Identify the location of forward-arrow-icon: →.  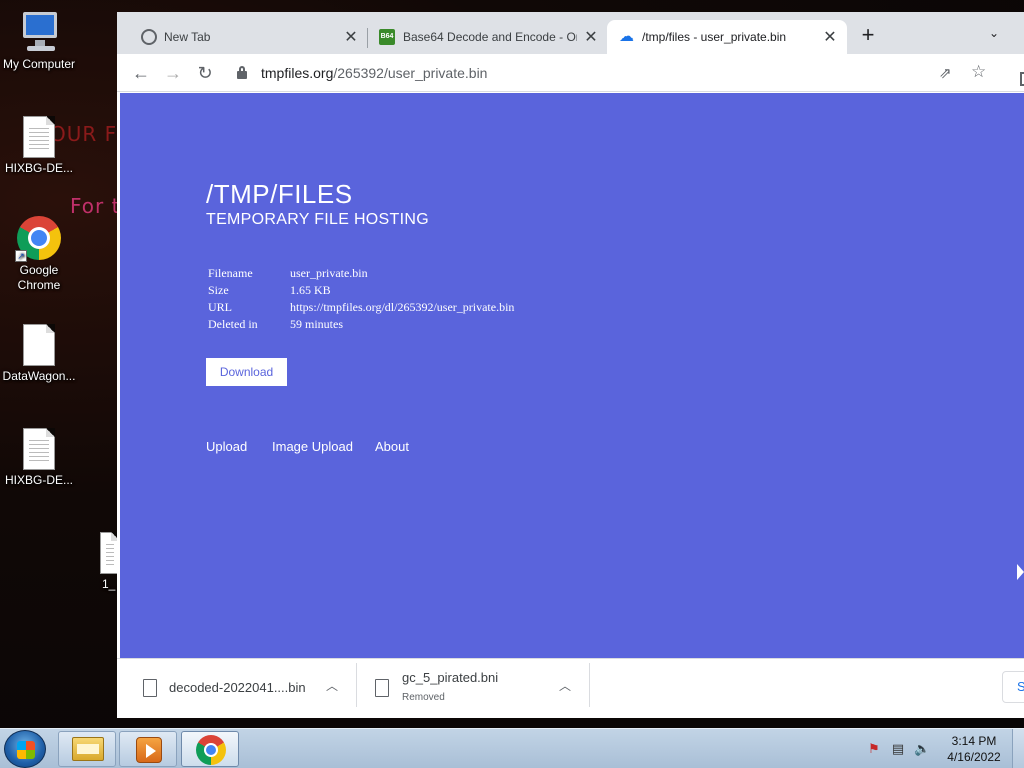
(173, 73).